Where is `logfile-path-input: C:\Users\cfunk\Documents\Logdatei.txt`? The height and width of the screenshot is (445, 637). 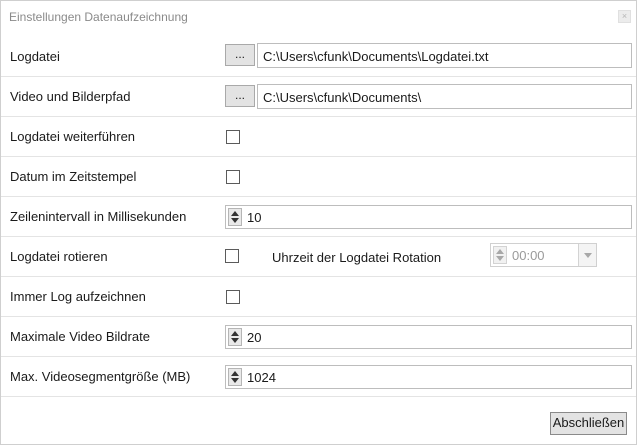 logfile-path-input: C:\Users\cfunk\Documents\Logdatei.txt is located at coordinates (444, 55).